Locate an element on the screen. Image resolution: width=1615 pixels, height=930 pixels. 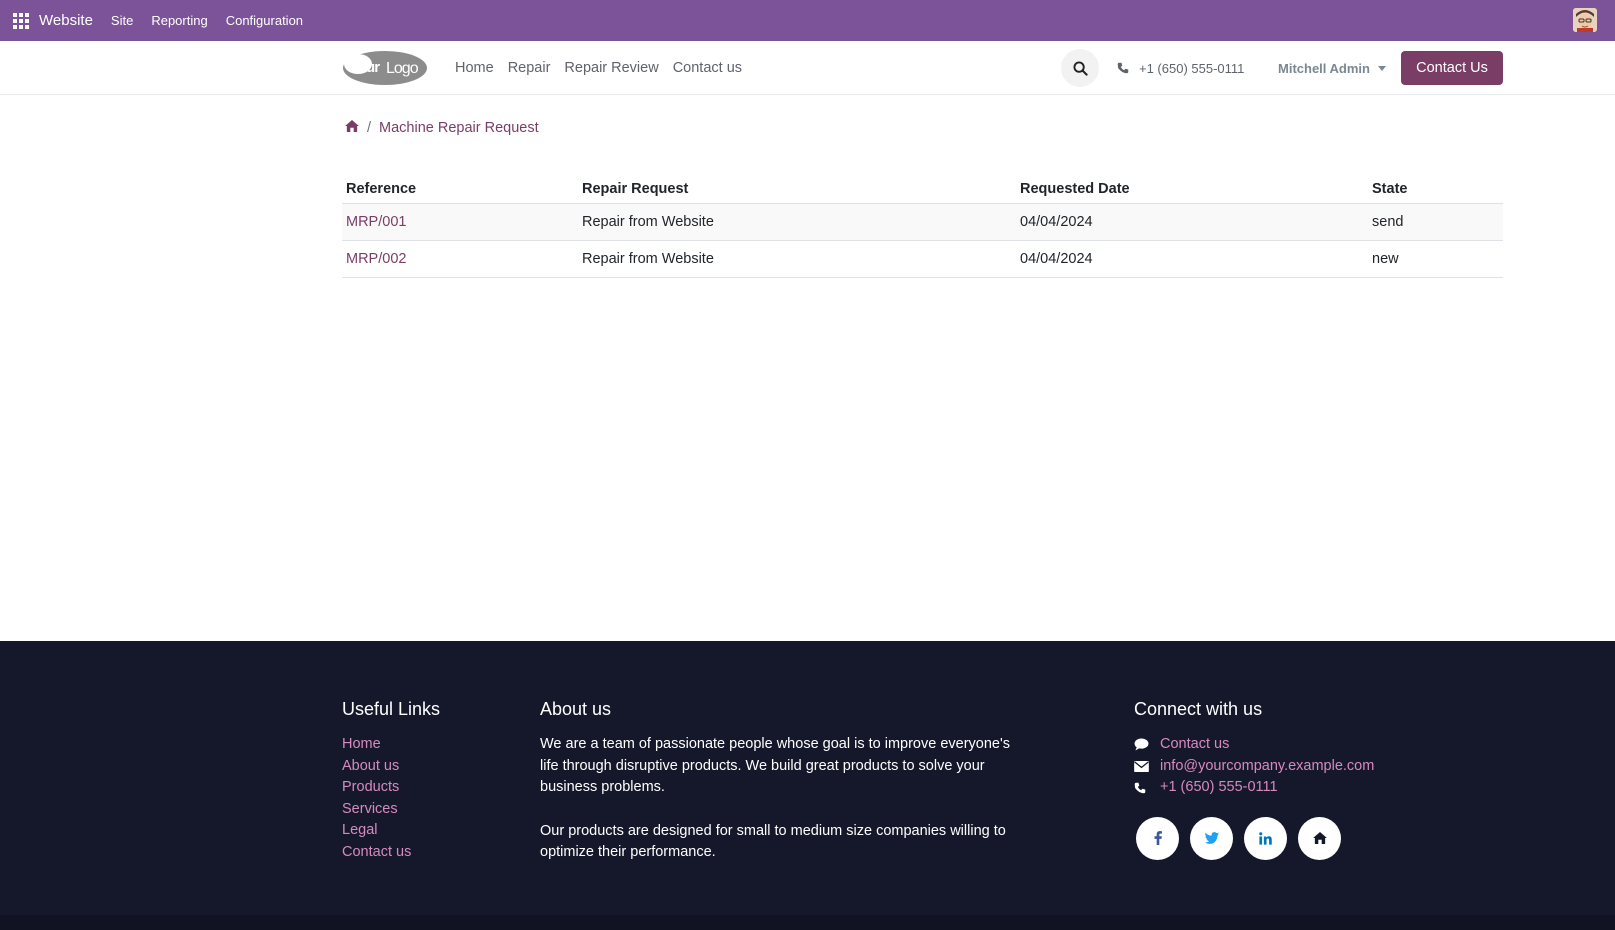
connect-contact-link: Contact us is located at coordinates (1194, 745).